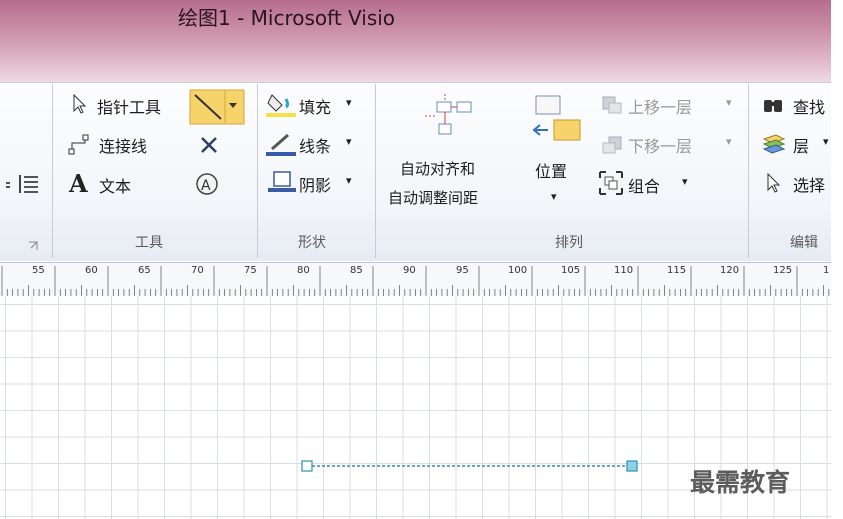  Describe the element at coordinates (144, 270) in the screenshot. I see `ruler-label: 65` at that location.